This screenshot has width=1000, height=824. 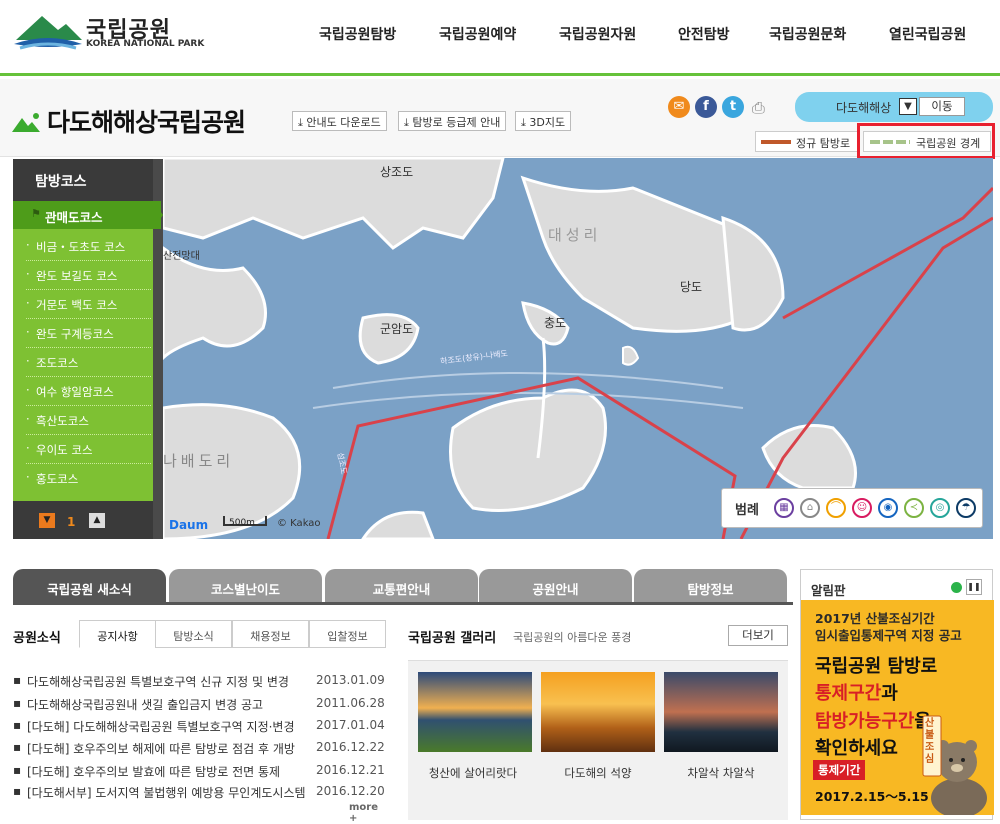 What do you see at coordinates (810, 508) in the screenshot?
I see `house-icon: ⌂` at bounding box center [810, 508].